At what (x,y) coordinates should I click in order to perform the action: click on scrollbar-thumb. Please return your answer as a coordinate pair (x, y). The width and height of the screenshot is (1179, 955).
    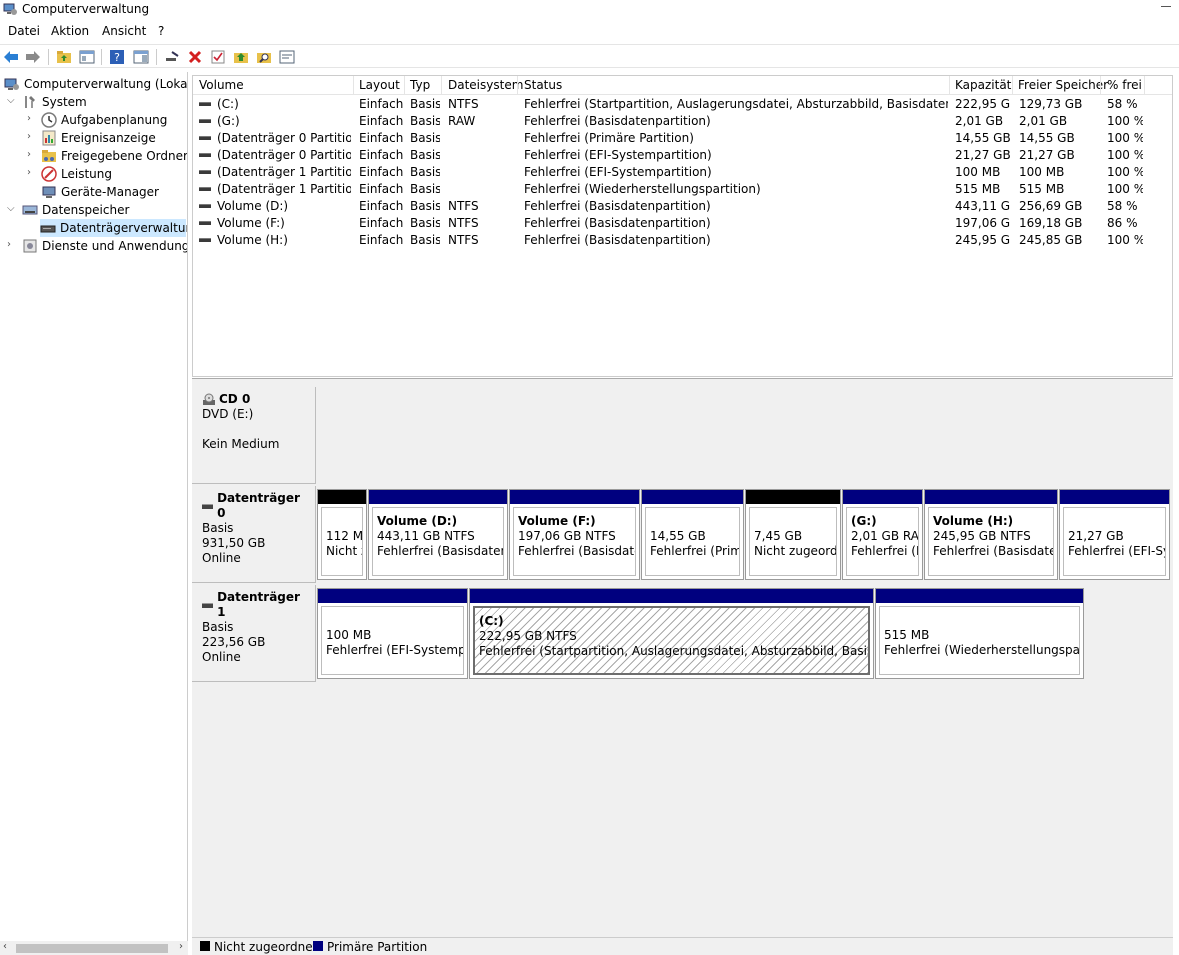
    Looking at the image, I should click on (92, 948).